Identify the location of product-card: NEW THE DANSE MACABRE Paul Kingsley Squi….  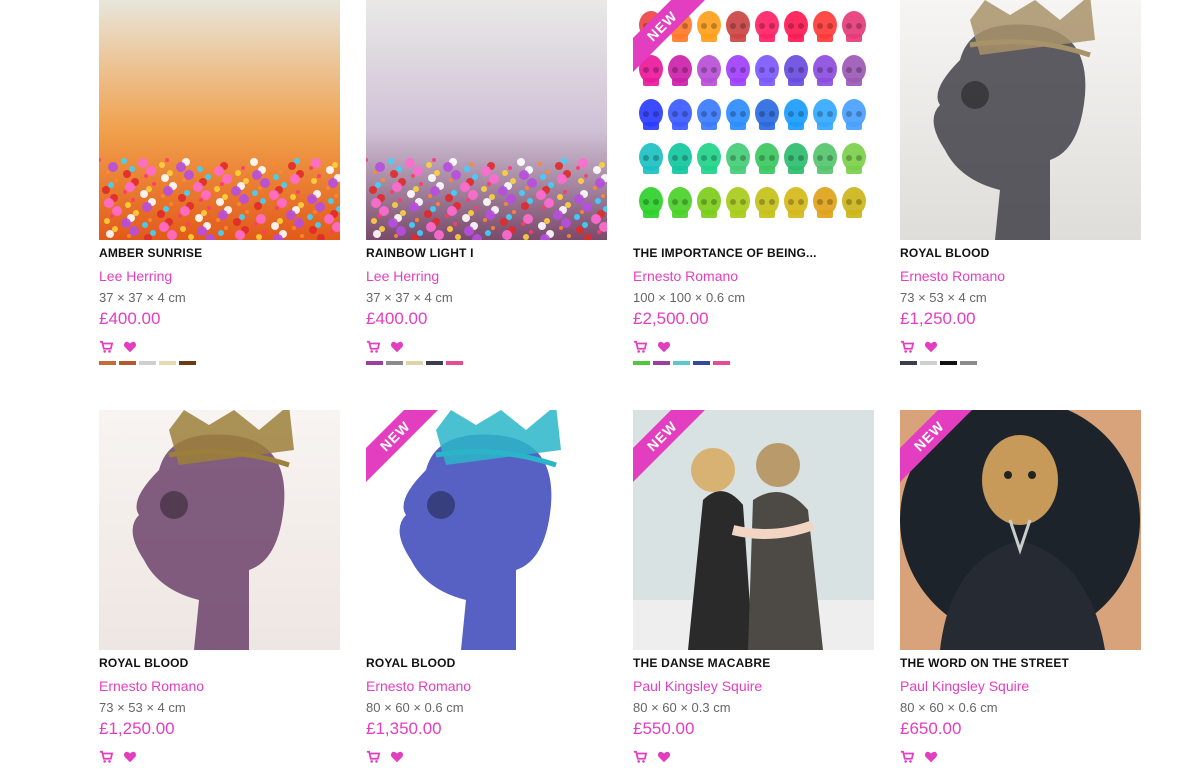
(753, 590).